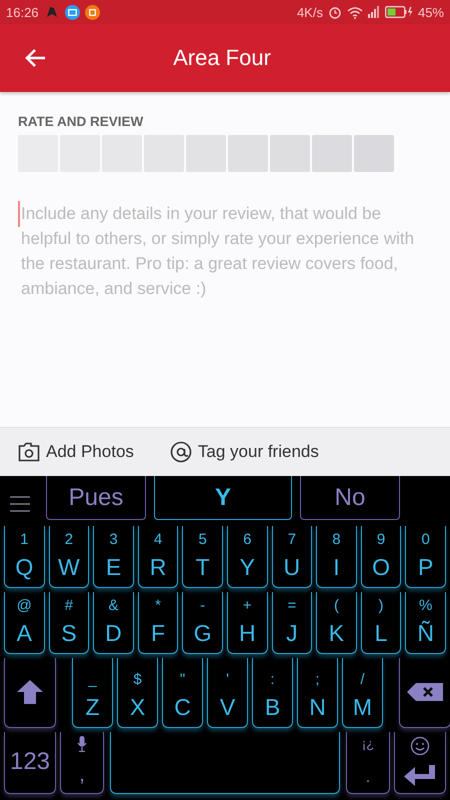 This screenshot has width=450, height=800. What do you see at coordinates (113, 623) in the screenshot?
I see `keyboard-key: & D` at bounding box center [113, 623].